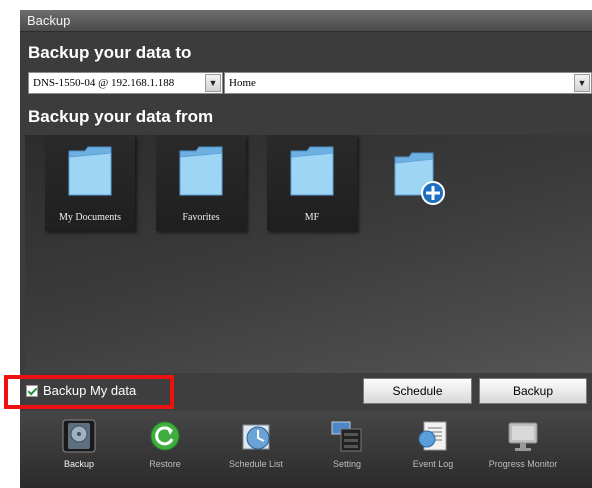  I want to click on monitor-icon, so click(523, 436).